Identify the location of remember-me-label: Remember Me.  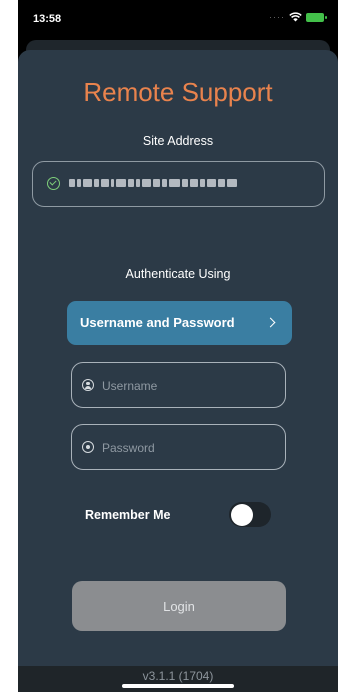
(128, 515).